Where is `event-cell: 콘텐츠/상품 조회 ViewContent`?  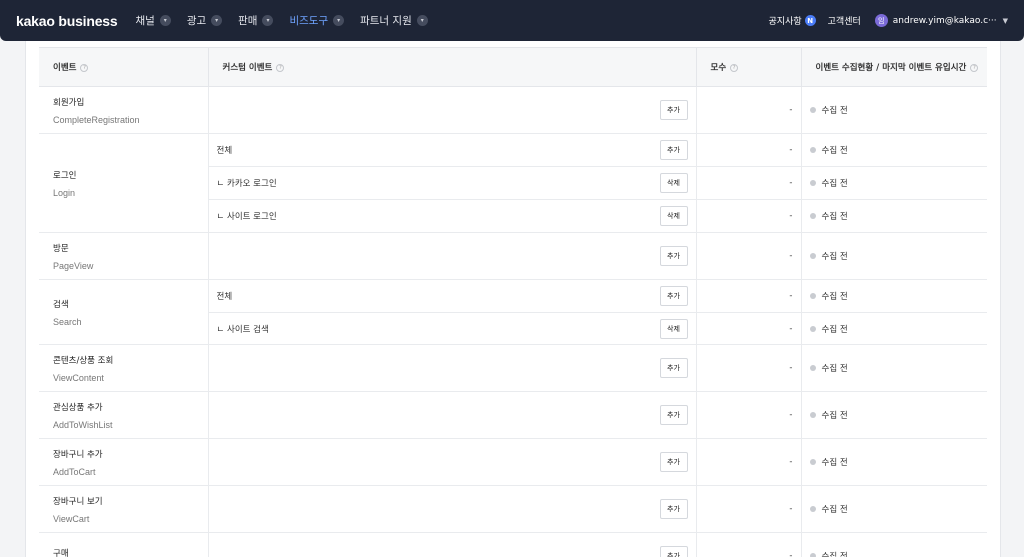
event-cell: 콘텐츠/상품 조회 ViewContent is located at coordinates (123, 368).